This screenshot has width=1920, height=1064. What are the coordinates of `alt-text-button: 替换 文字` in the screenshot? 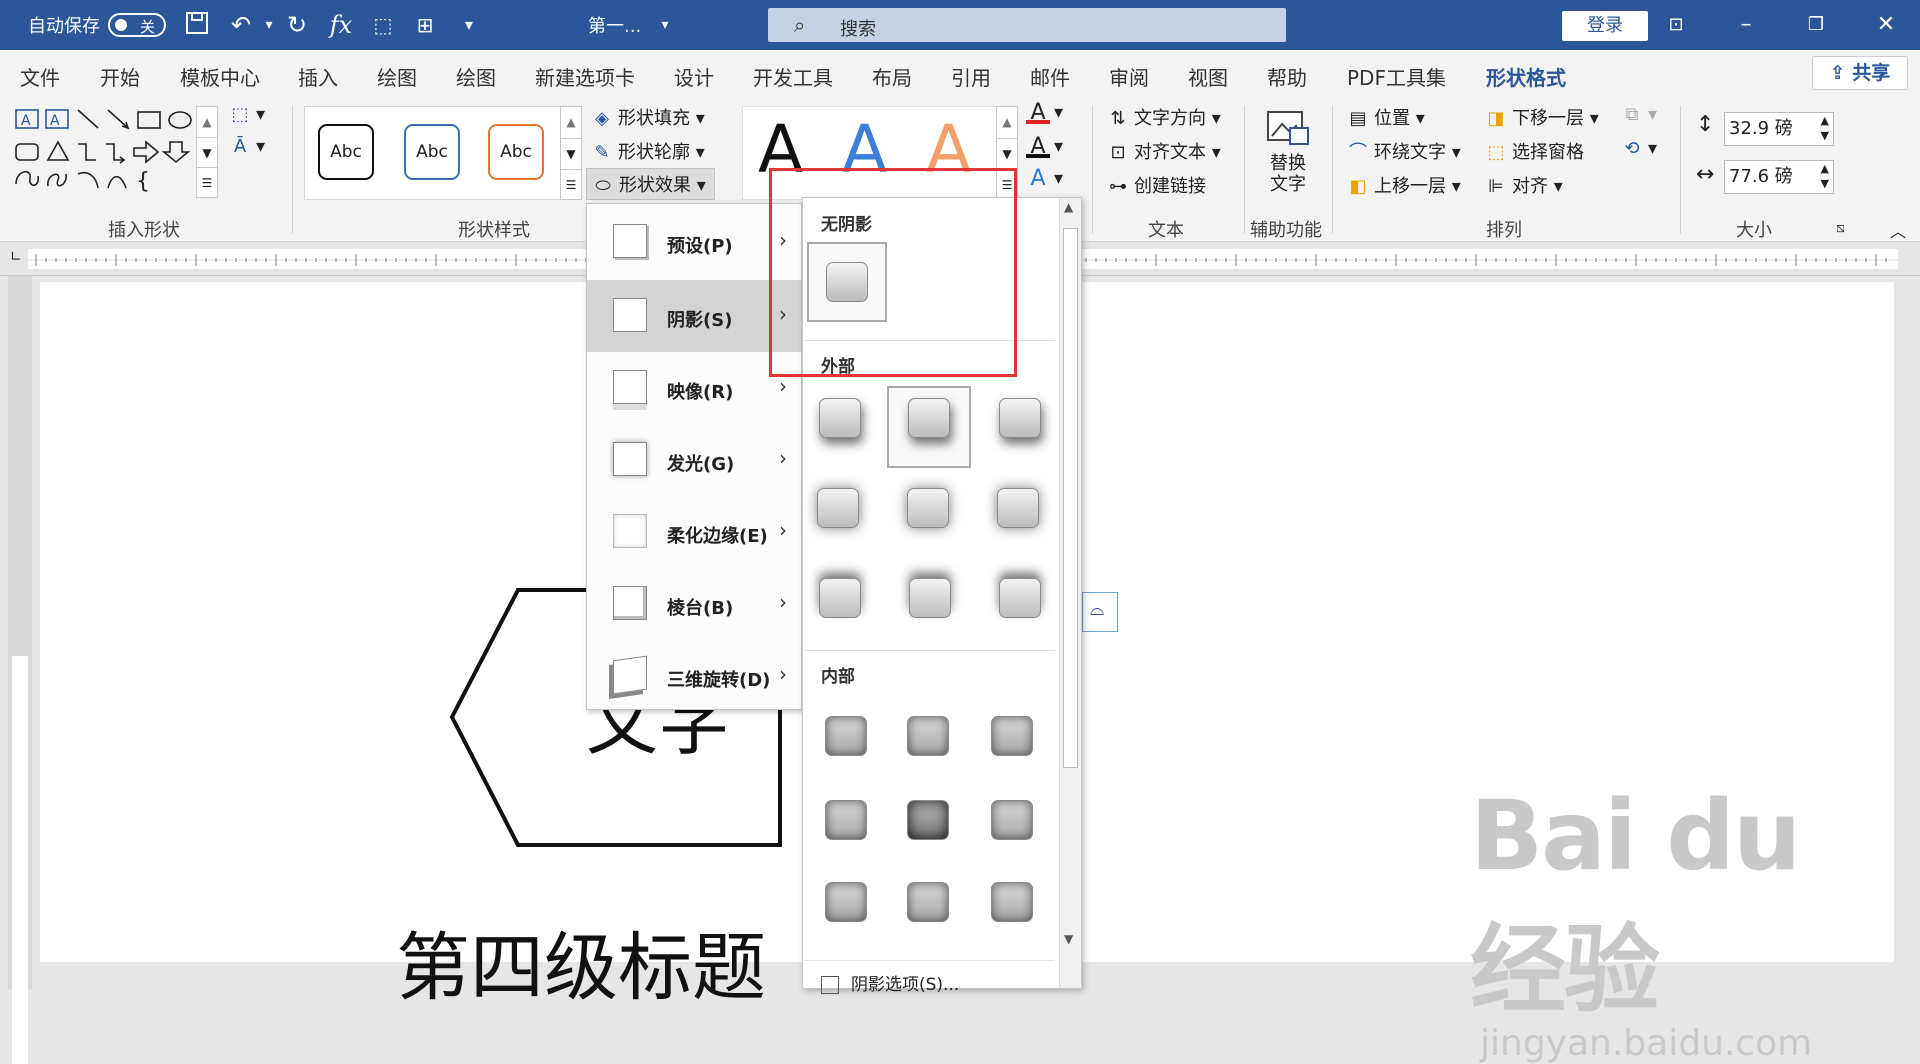 It's located at (1288, 158).